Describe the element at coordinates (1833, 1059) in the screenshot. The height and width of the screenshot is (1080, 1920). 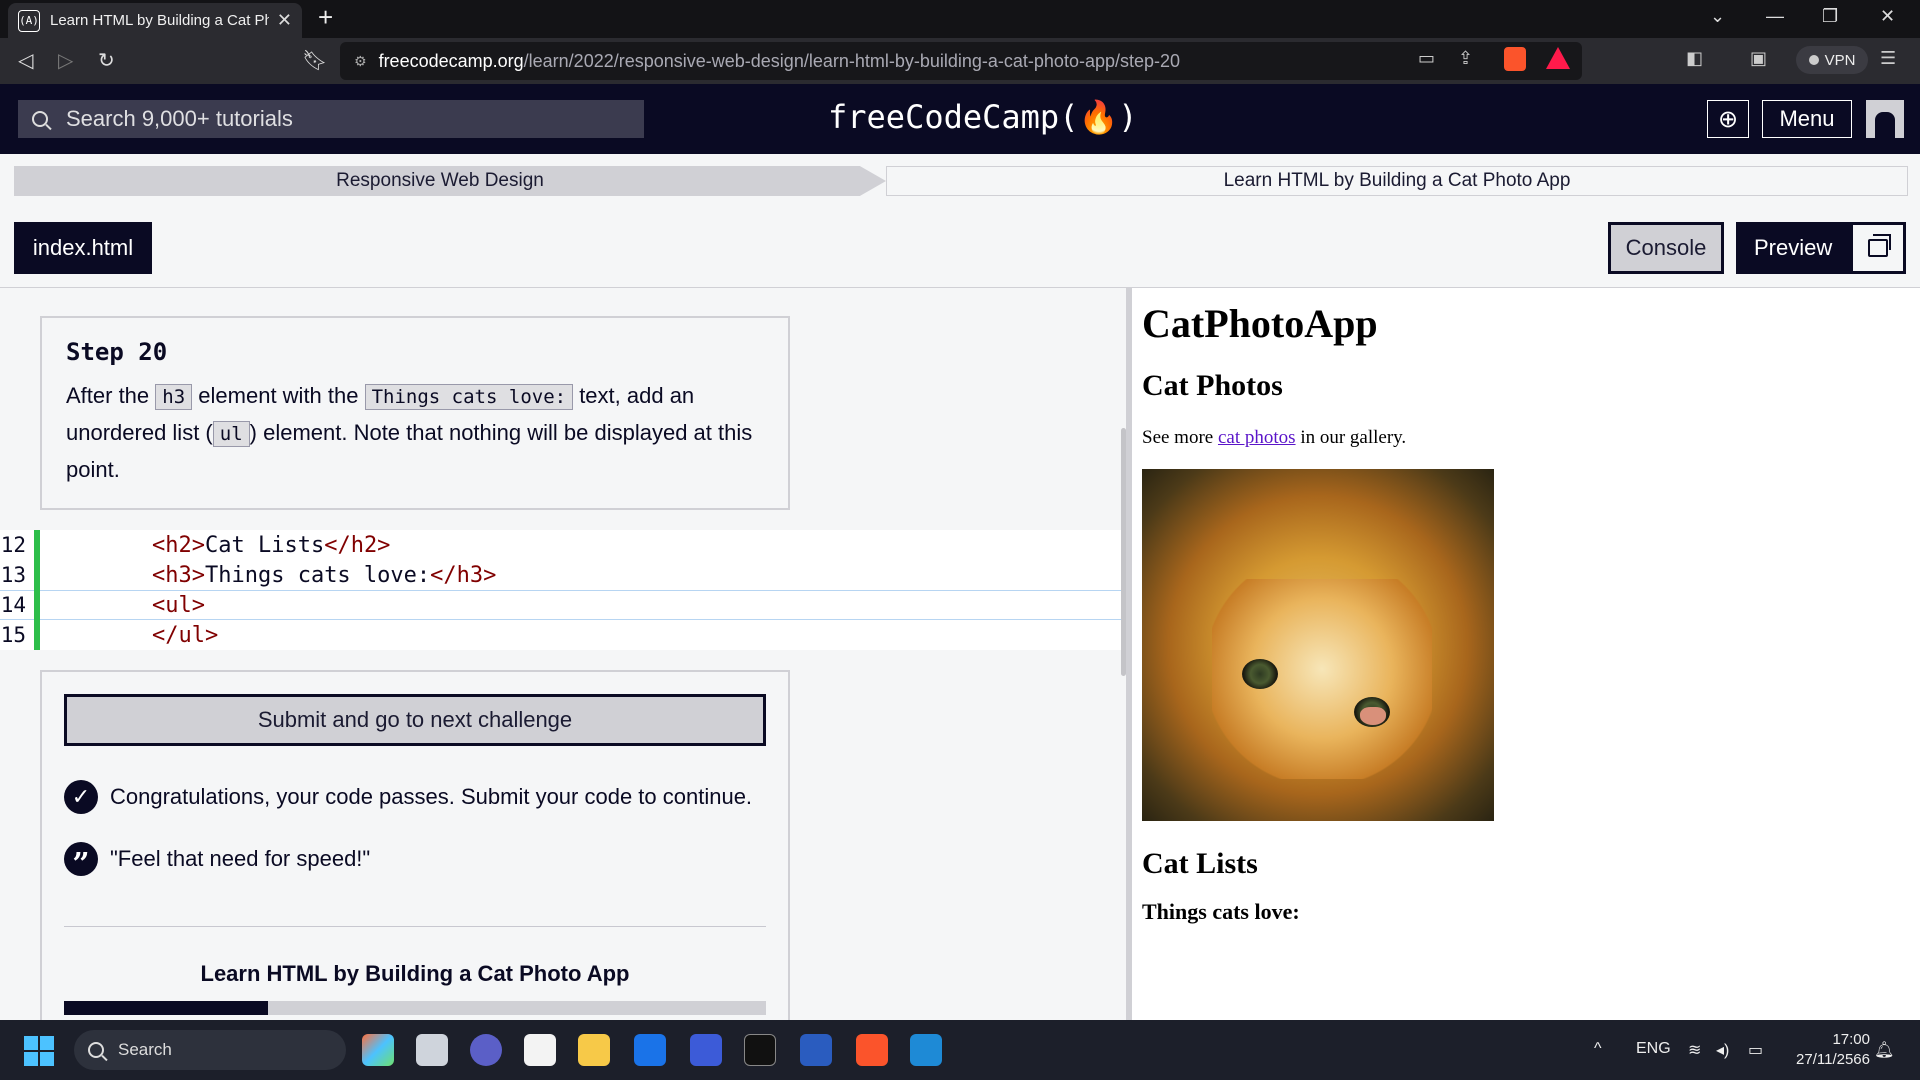
I see `clock-date: 27/11/2566` at that location.